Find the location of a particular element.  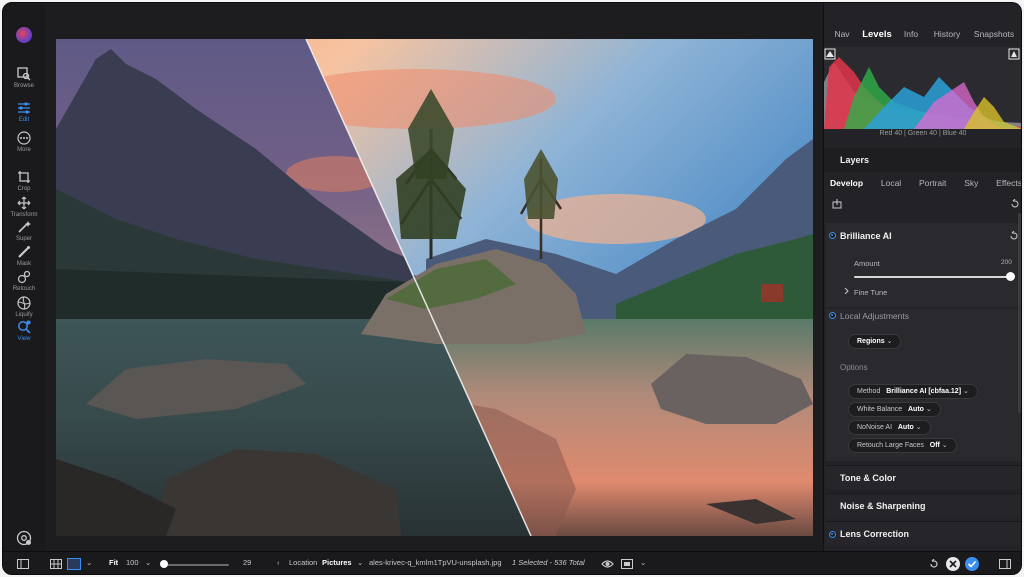

brilliance-ai-title: Brilliance AI is located at coordinates (866, 236).